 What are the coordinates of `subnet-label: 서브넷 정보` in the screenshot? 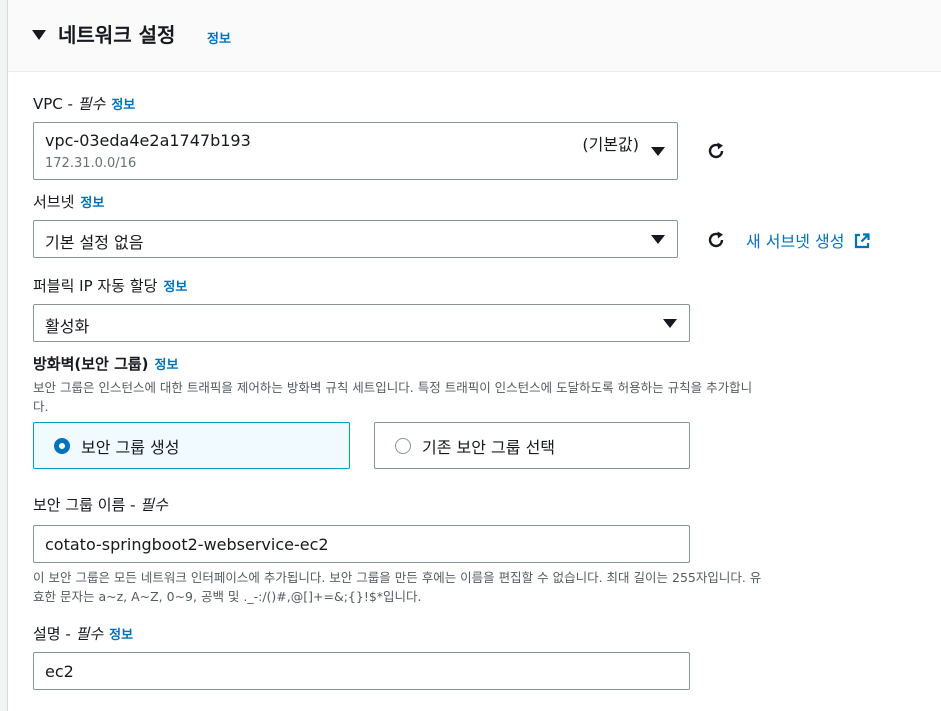 It's located at (68, 201).